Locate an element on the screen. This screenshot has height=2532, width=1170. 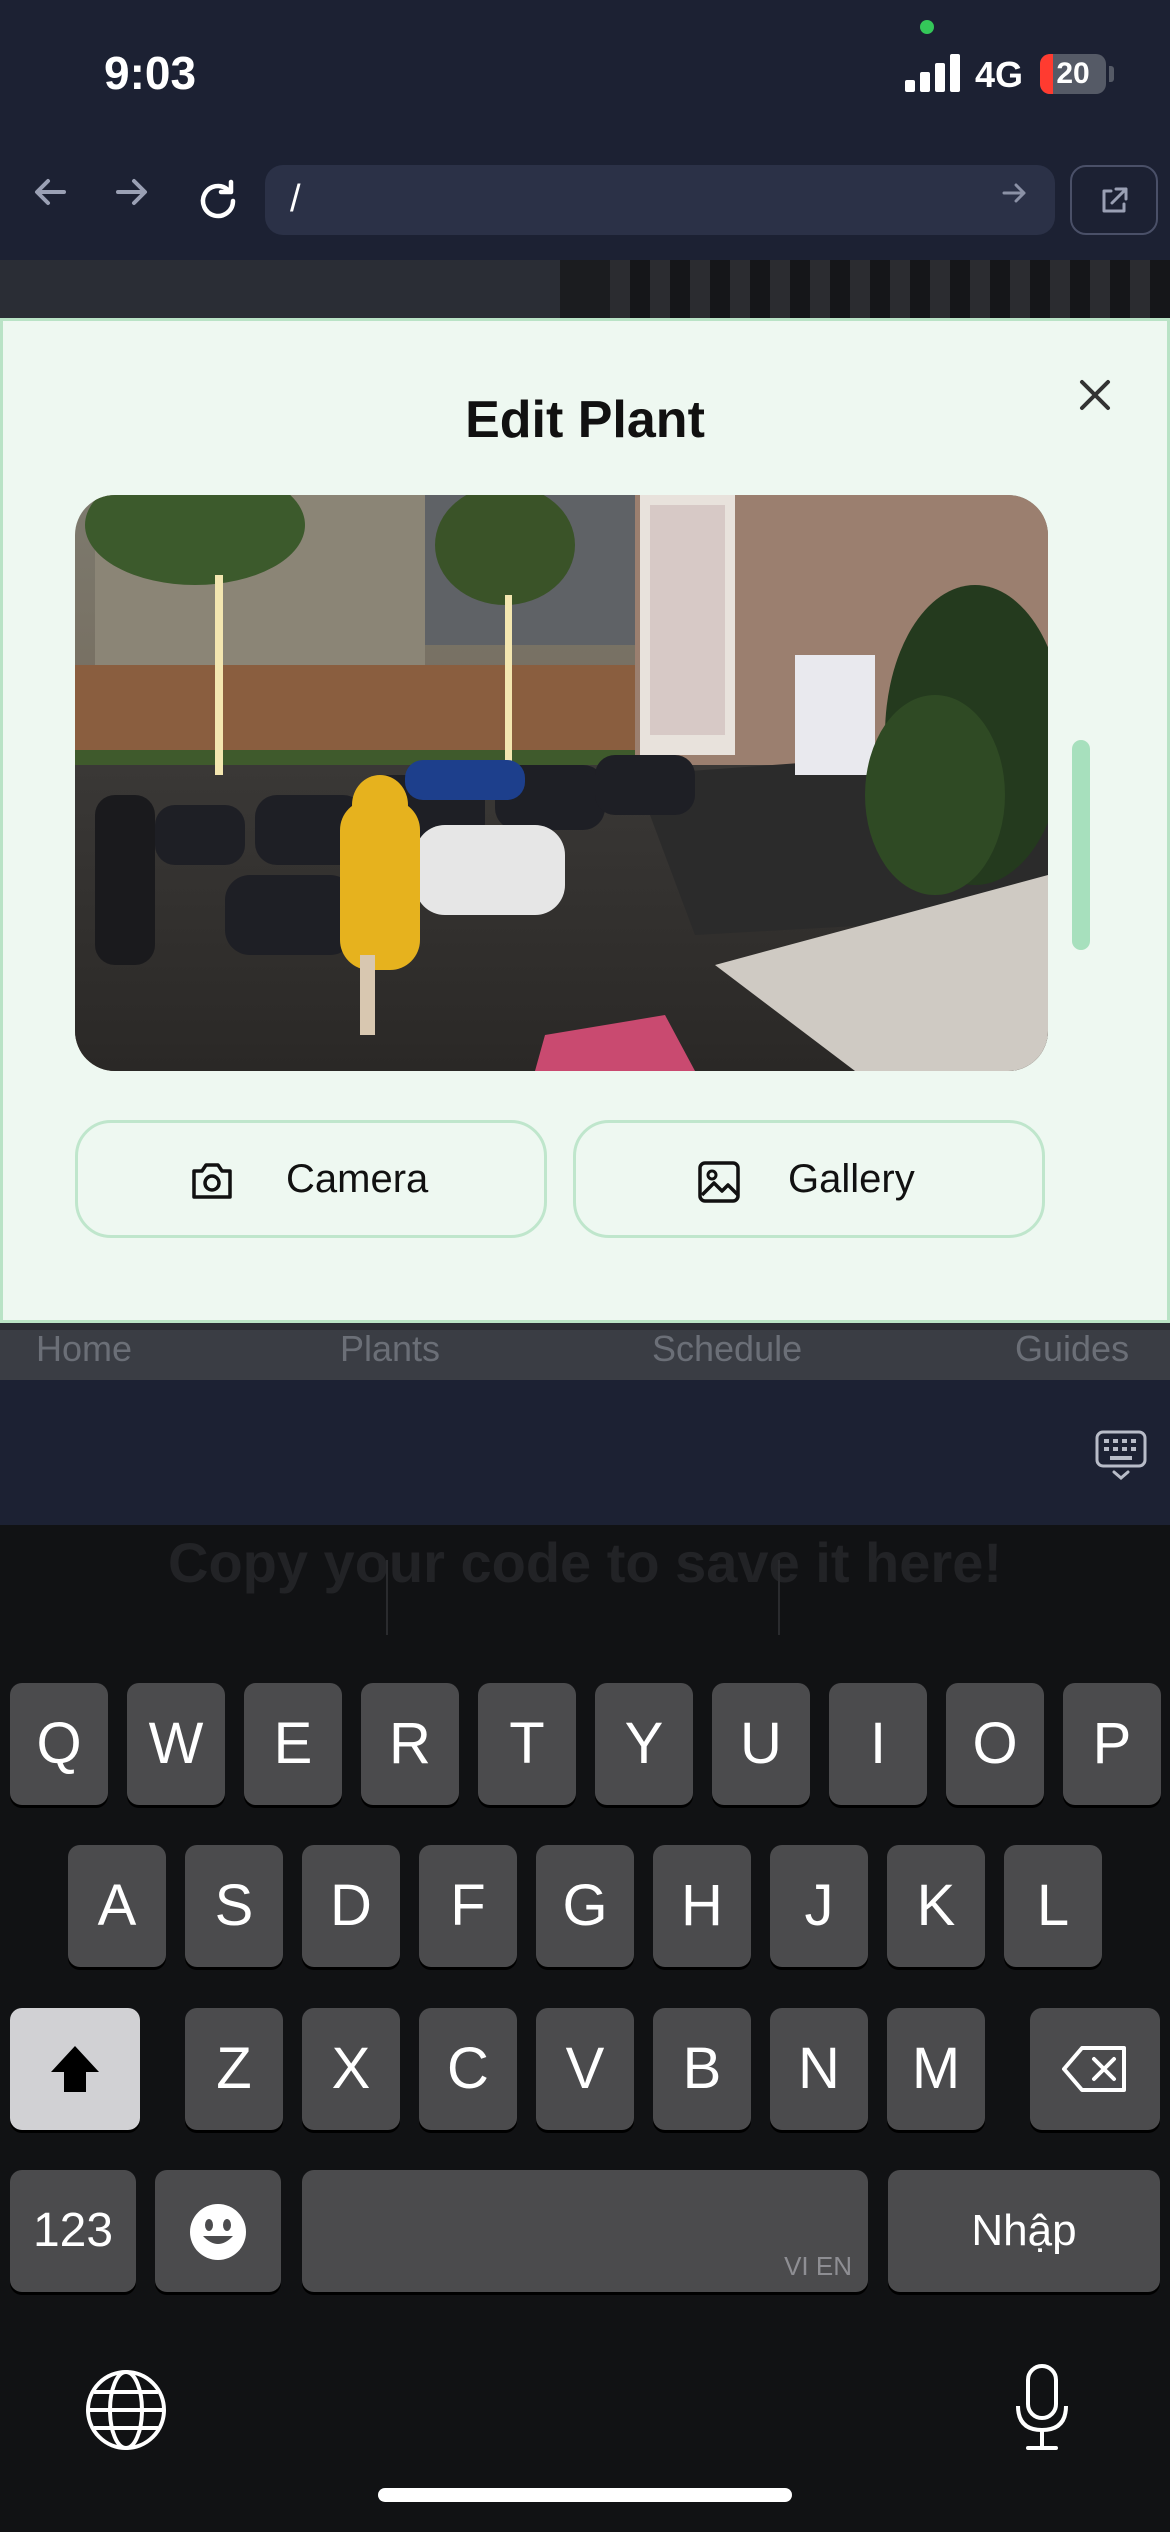
keyboard-dismiss-icon is located at coordinates (1121, 1455).